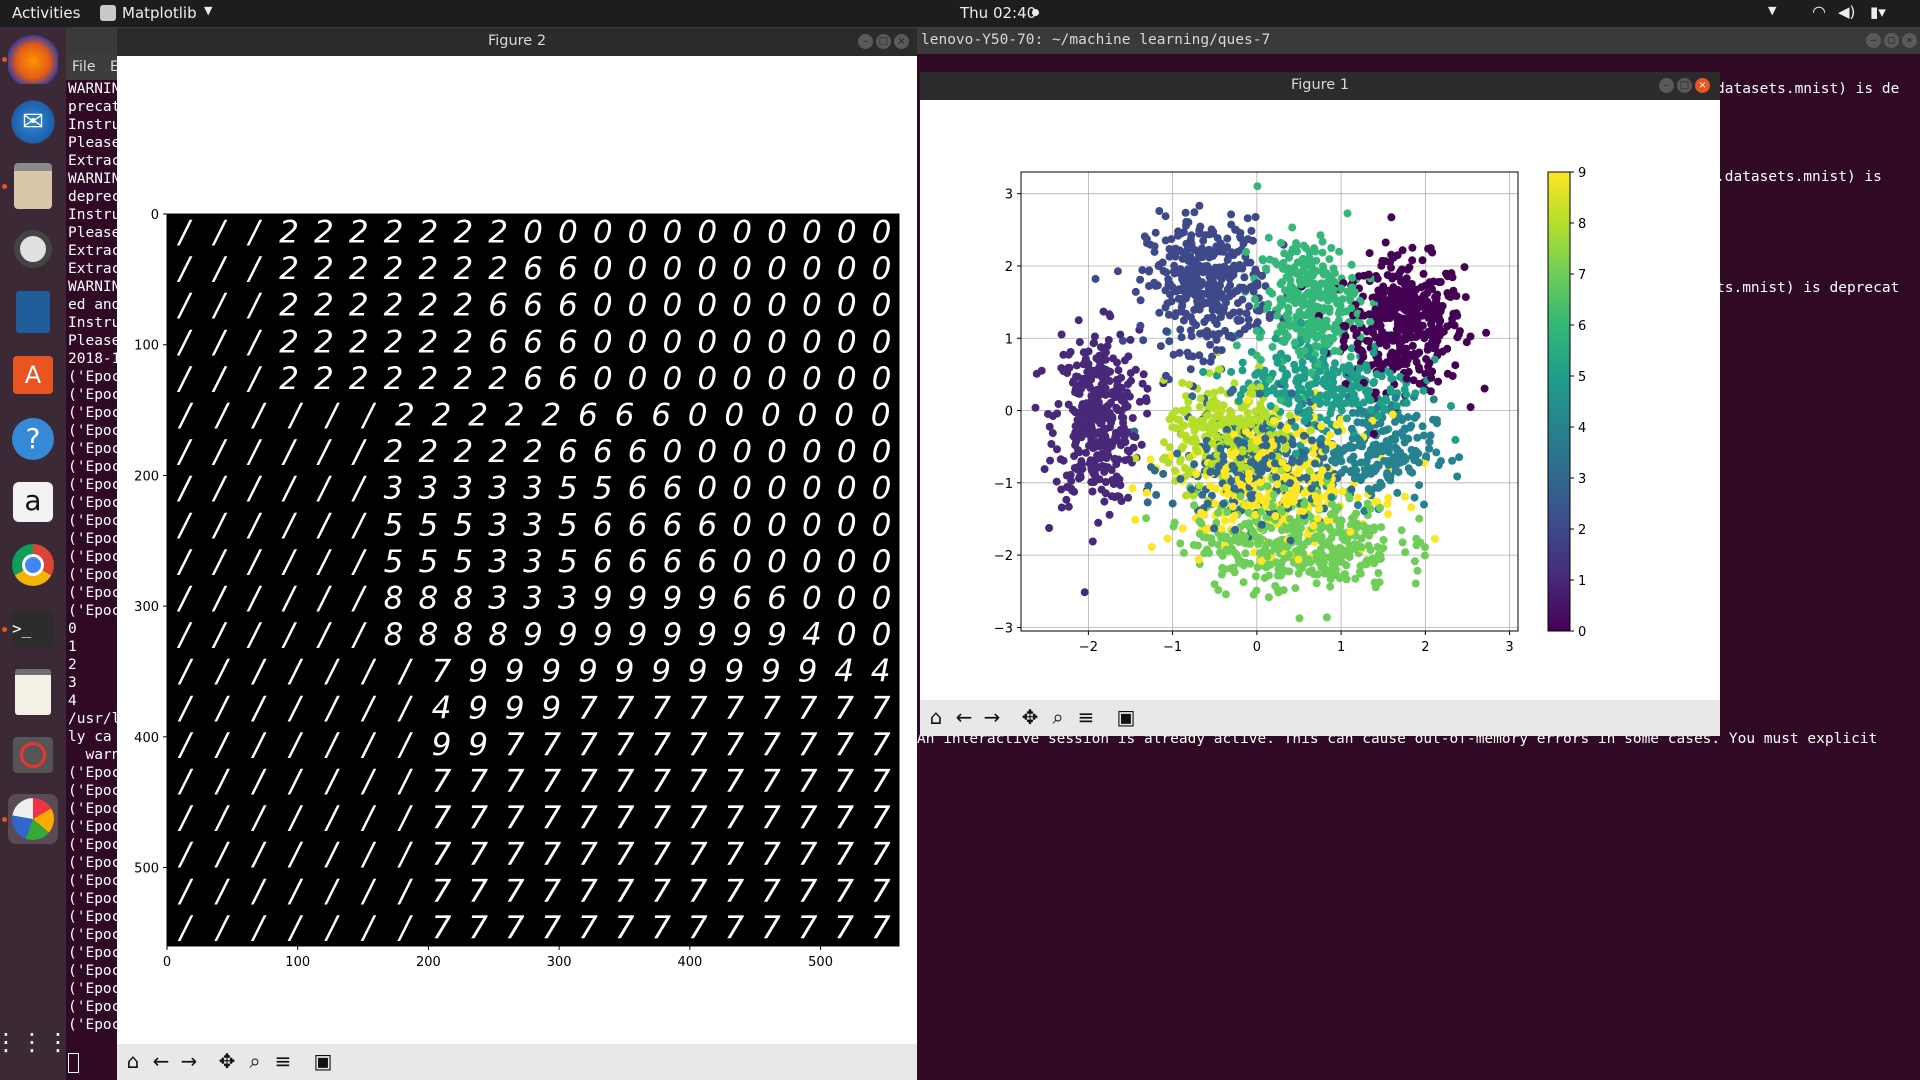 This screenshot has width=1920, height=1080. Describe the element at coordinates (33, 629) in the screenshot. I see `terminal-icon: >_` at that location.